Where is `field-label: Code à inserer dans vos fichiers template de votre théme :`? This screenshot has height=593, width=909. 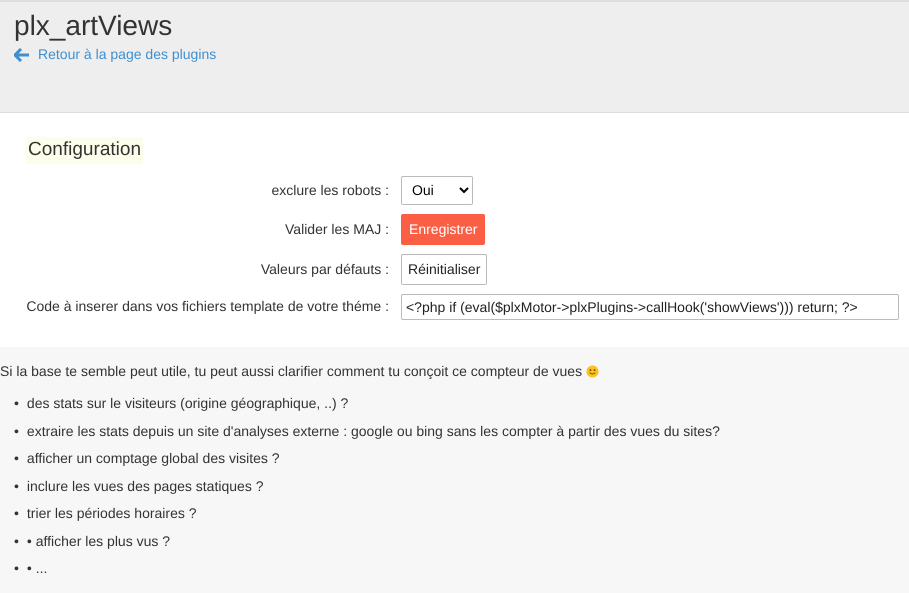 field-label: Code à inserer dans vos fichiers template de votre théme : is located at coordinates (208, 306).